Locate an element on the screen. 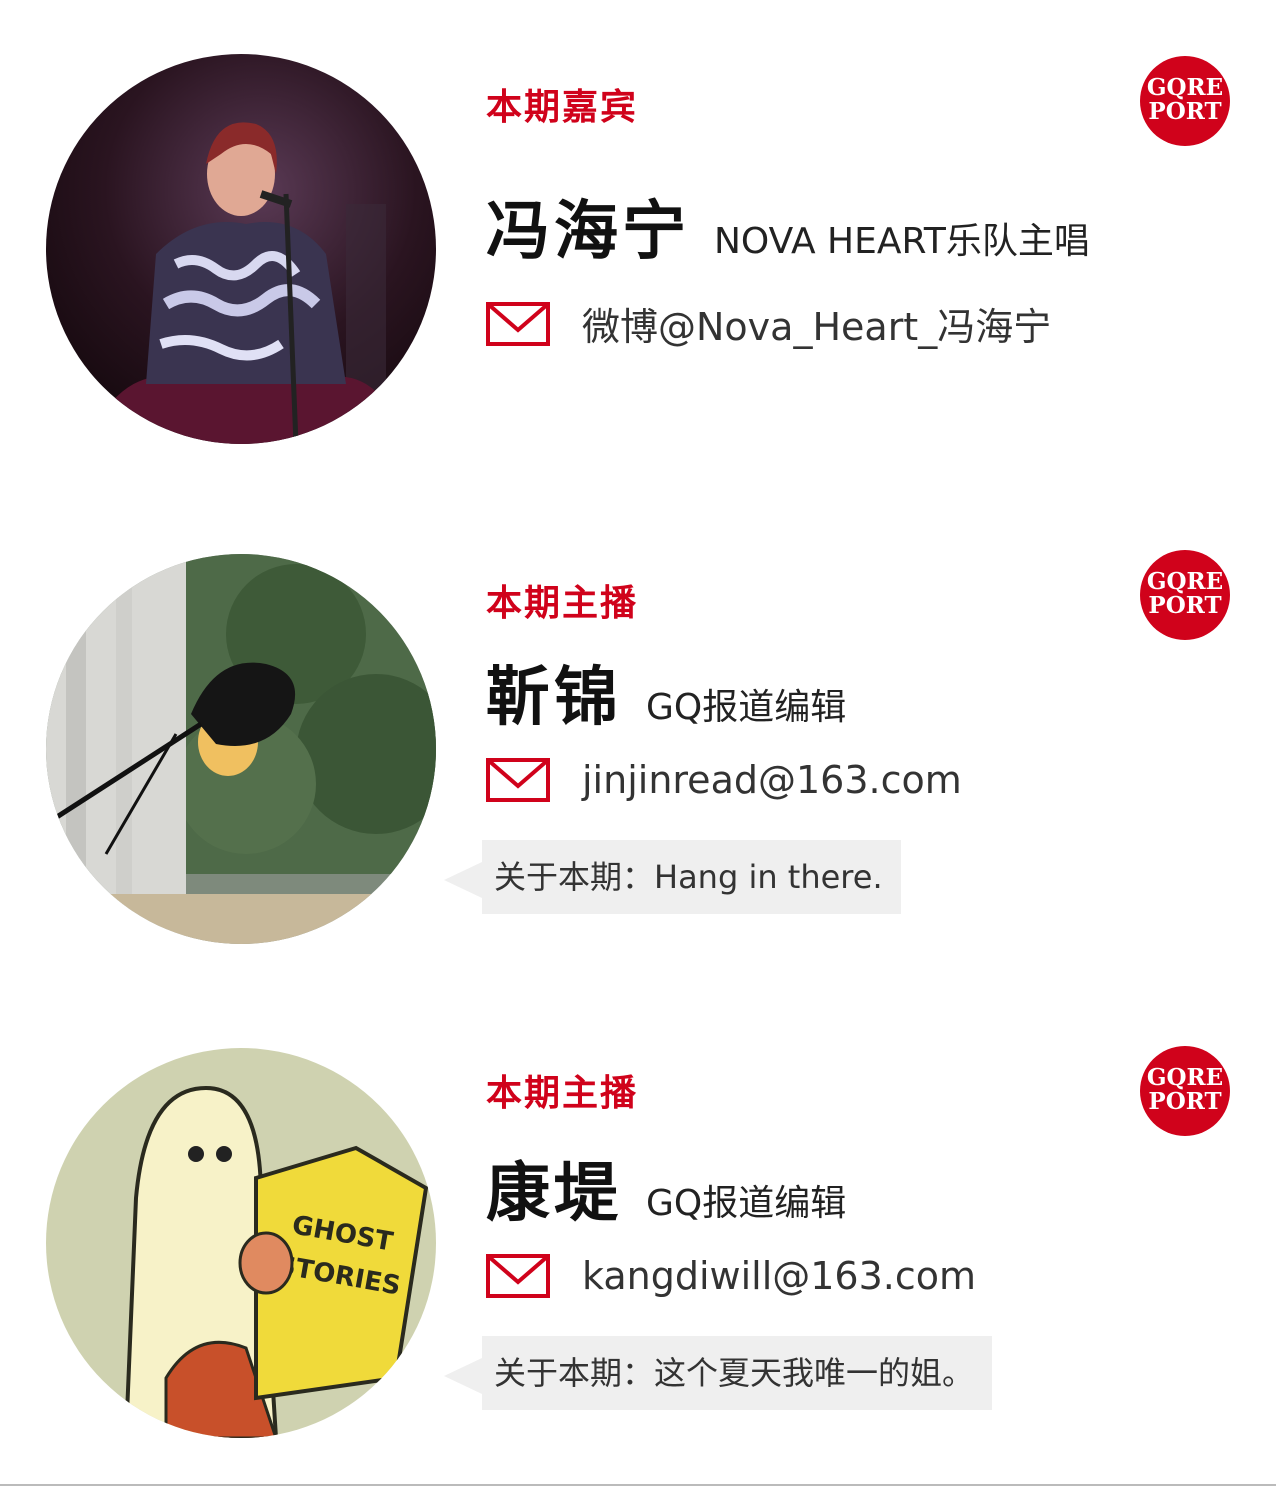 The width and height of the screenshot is (1276, 1488). person-title: NOVA HEART乐队主唱 is located at coordinates (902, 241).